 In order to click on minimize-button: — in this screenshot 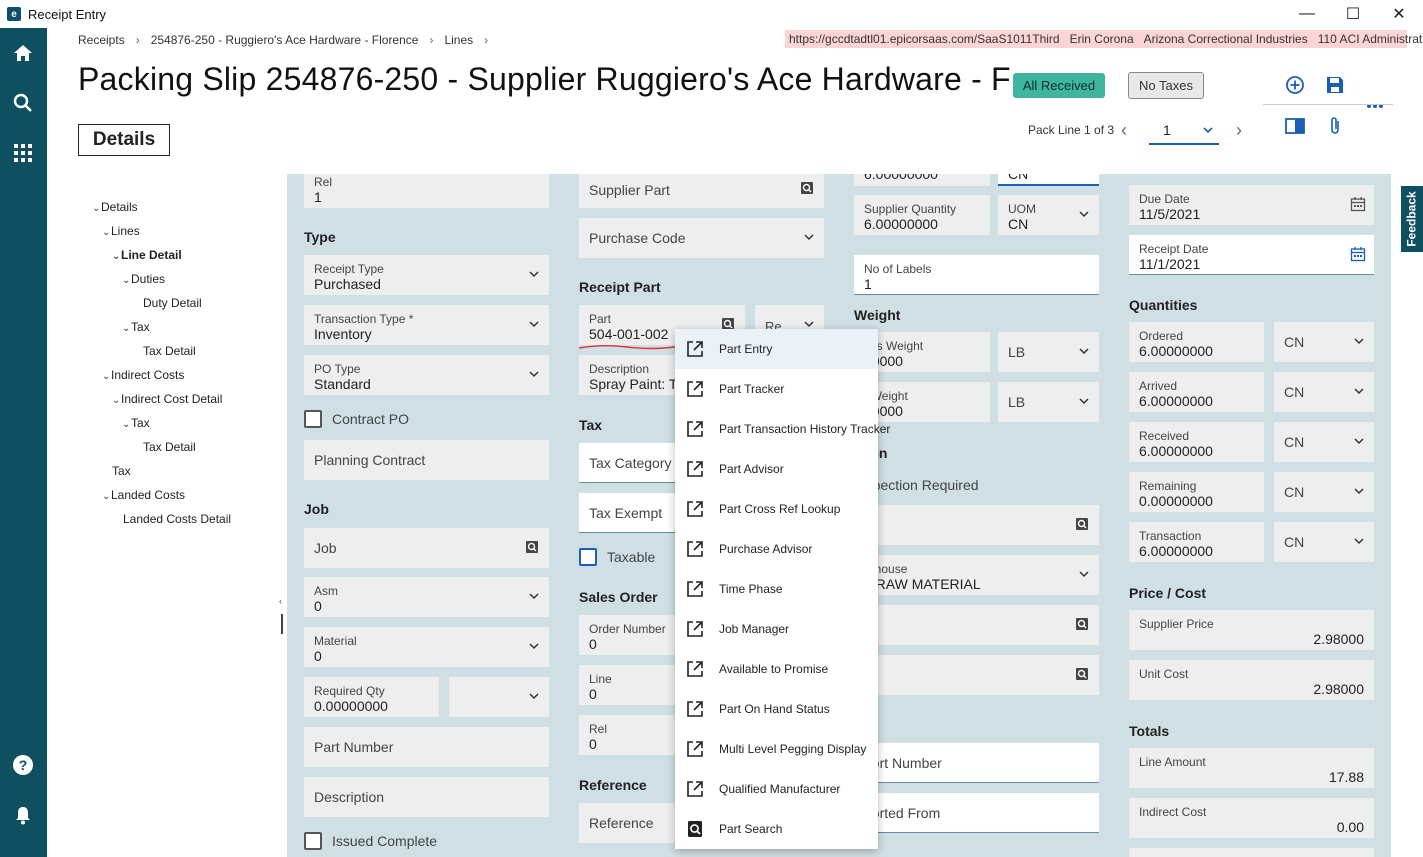, I will do `click(1307, 14)`.